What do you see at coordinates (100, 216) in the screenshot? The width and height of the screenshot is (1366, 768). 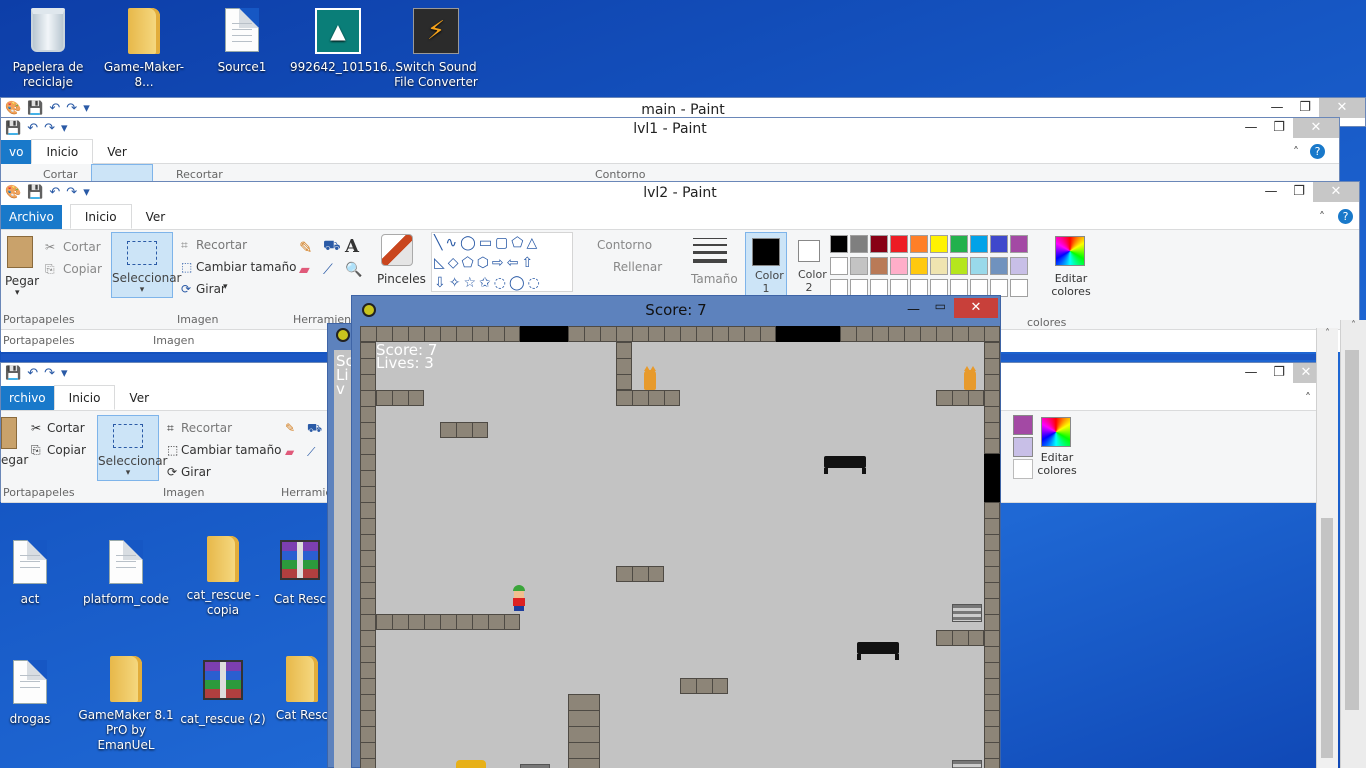 I see `tab-home: Inicio` at bounding box center [100, 216].